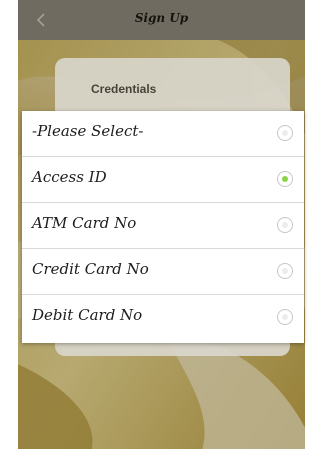 The image size is (322, 449). What do you see at coordinates (90, 269) in the screenshot?
I see `option-label: Credit Card No` at bounding box center [90, 269].